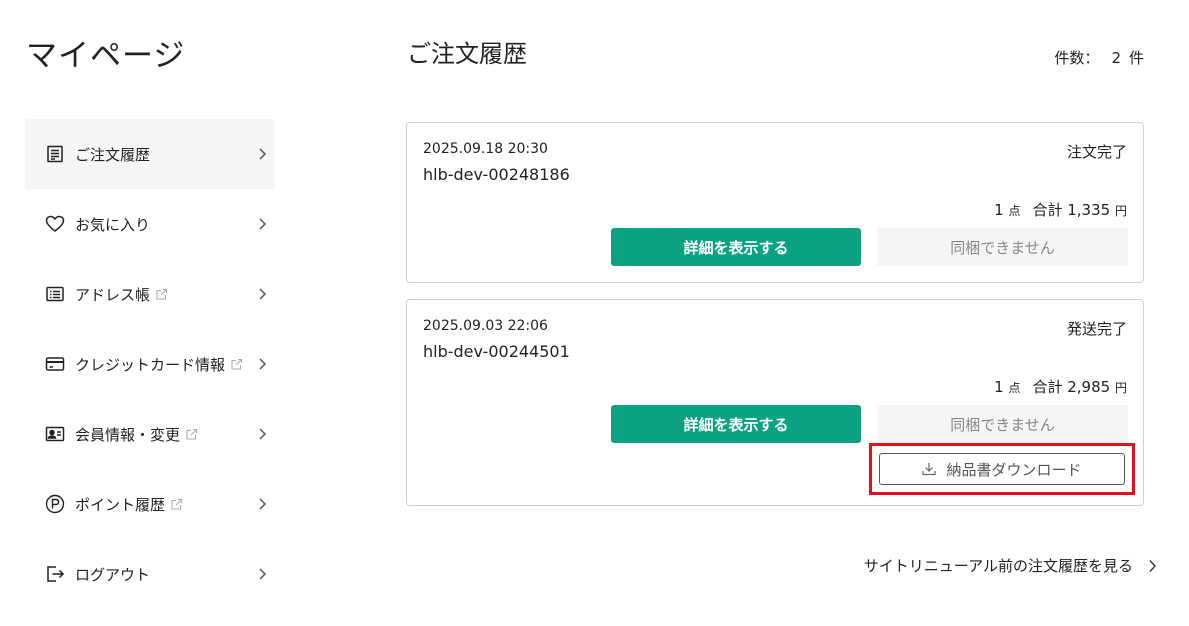 Image resolution: width=1189 pixels, height=626 pixels. I want to click on order-datetime: 2025.09.18 20:30, so click(485, 149).